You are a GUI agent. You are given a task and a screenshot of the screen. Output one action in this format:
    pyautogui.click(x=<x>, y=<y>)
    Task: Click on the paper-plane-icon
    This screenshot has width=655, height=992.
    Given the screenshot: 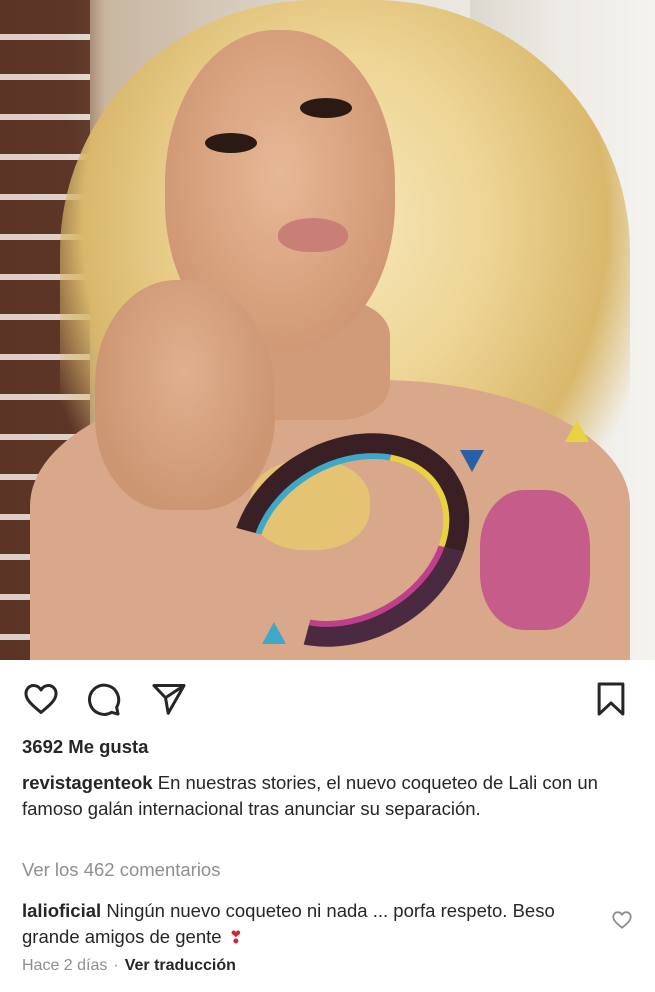 What is the action you would take?
    pyautogui.click(x=169, y=699)
    